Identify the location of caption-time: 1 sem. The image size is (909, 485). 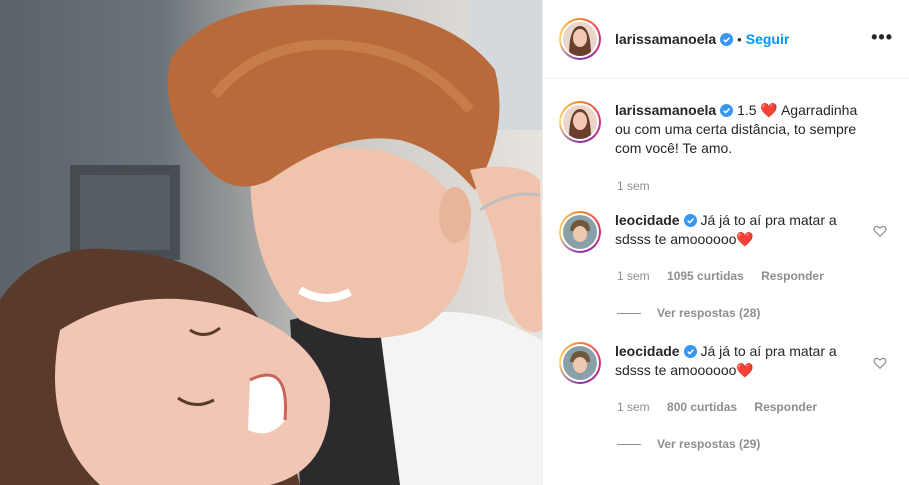
(633, 186).